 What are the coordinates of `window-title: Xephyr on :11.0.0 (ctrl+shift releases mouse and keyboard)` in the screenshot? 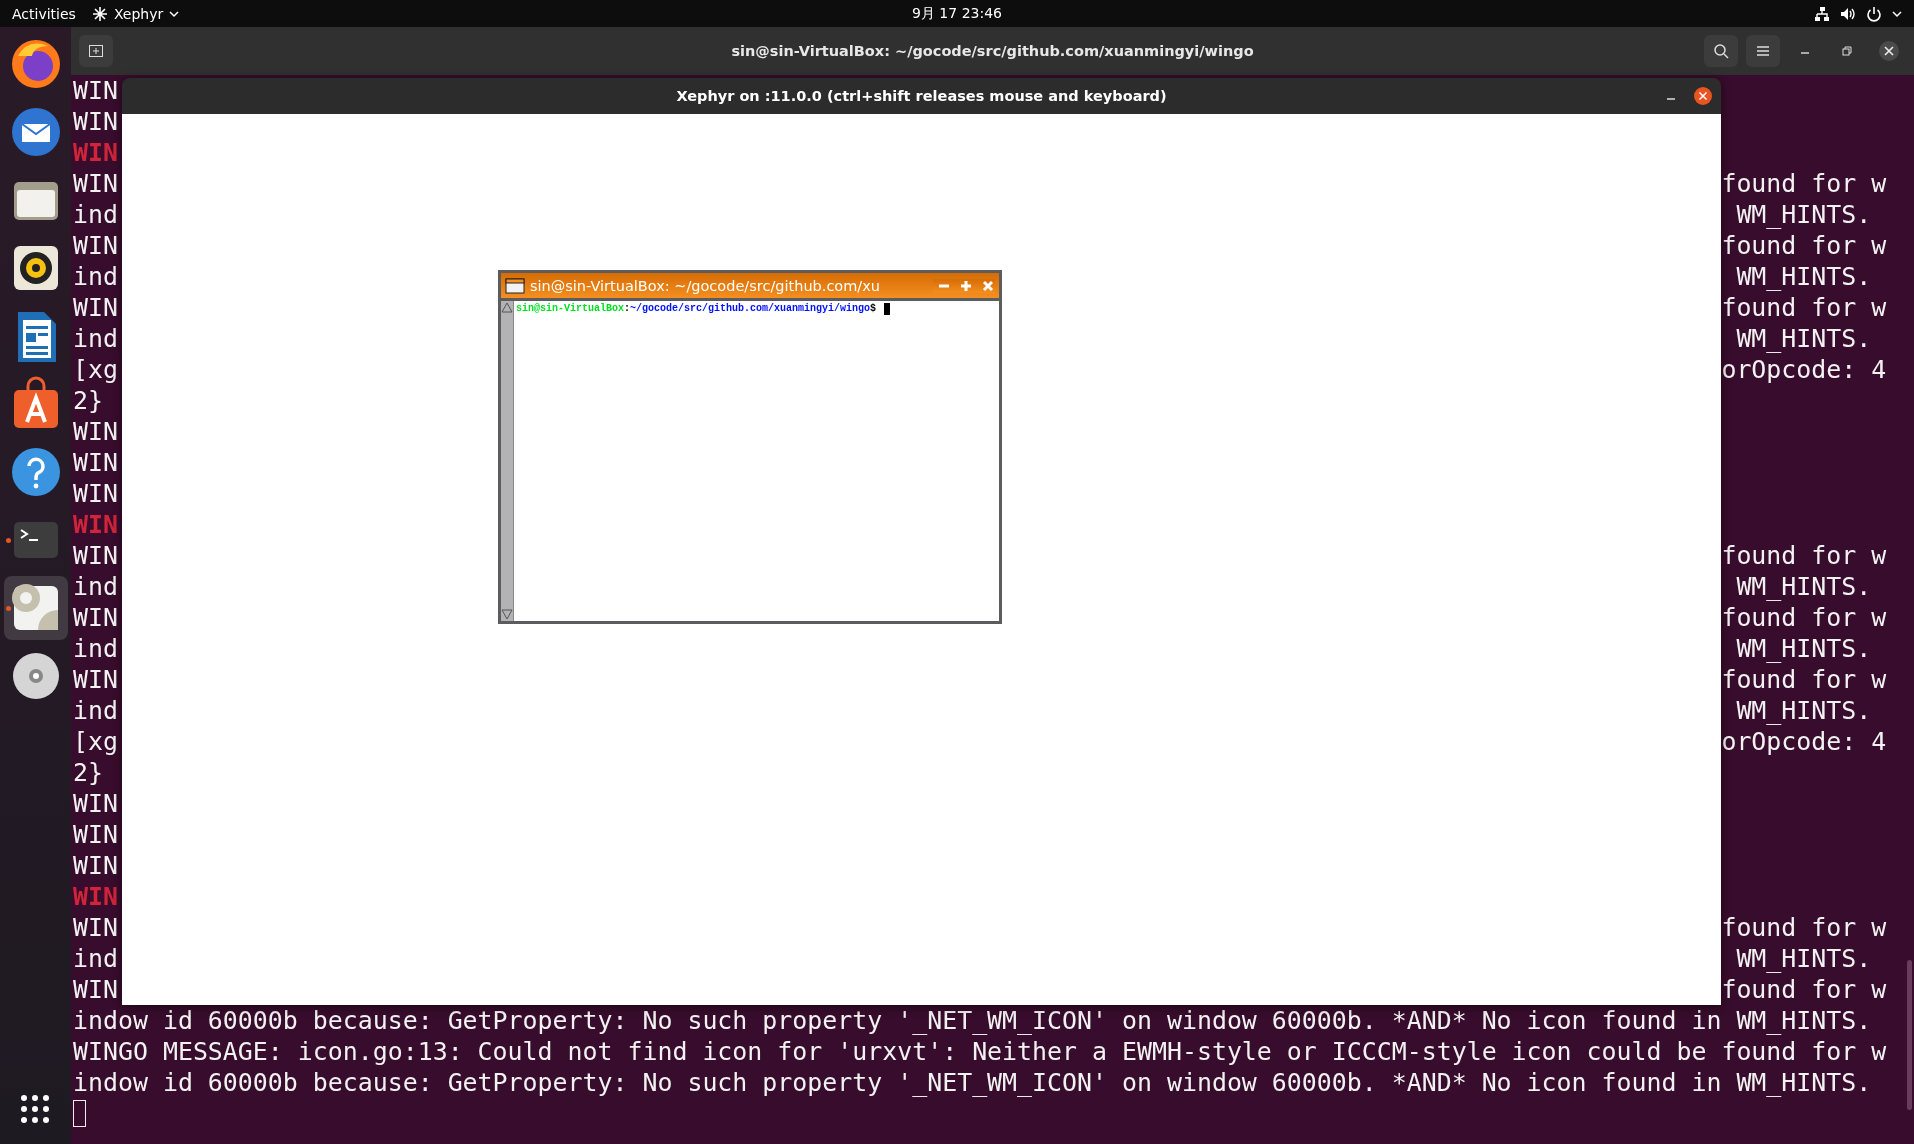 It's located at (921, 96).